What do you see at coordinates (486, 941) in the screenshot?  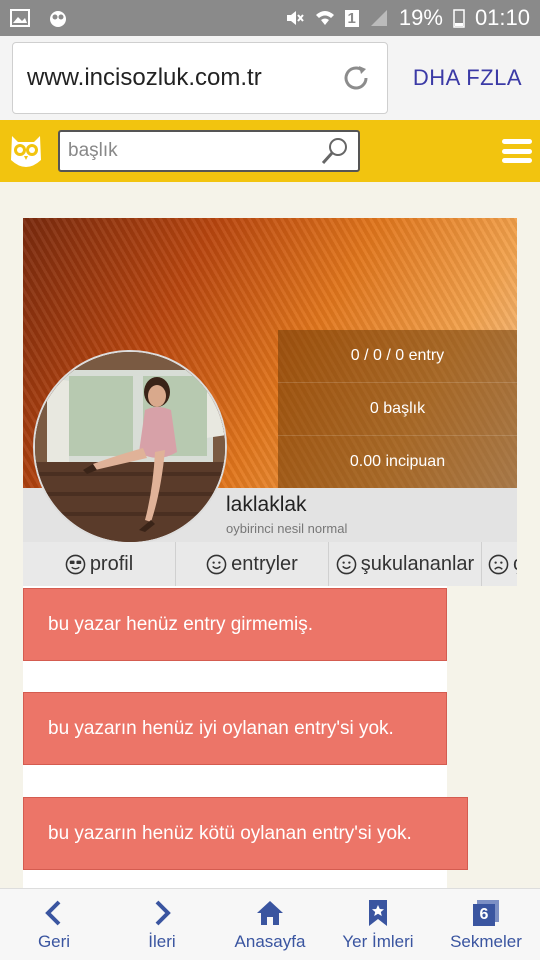 I see `nav-label: Sekmeler` at bounding box center [486, 941].